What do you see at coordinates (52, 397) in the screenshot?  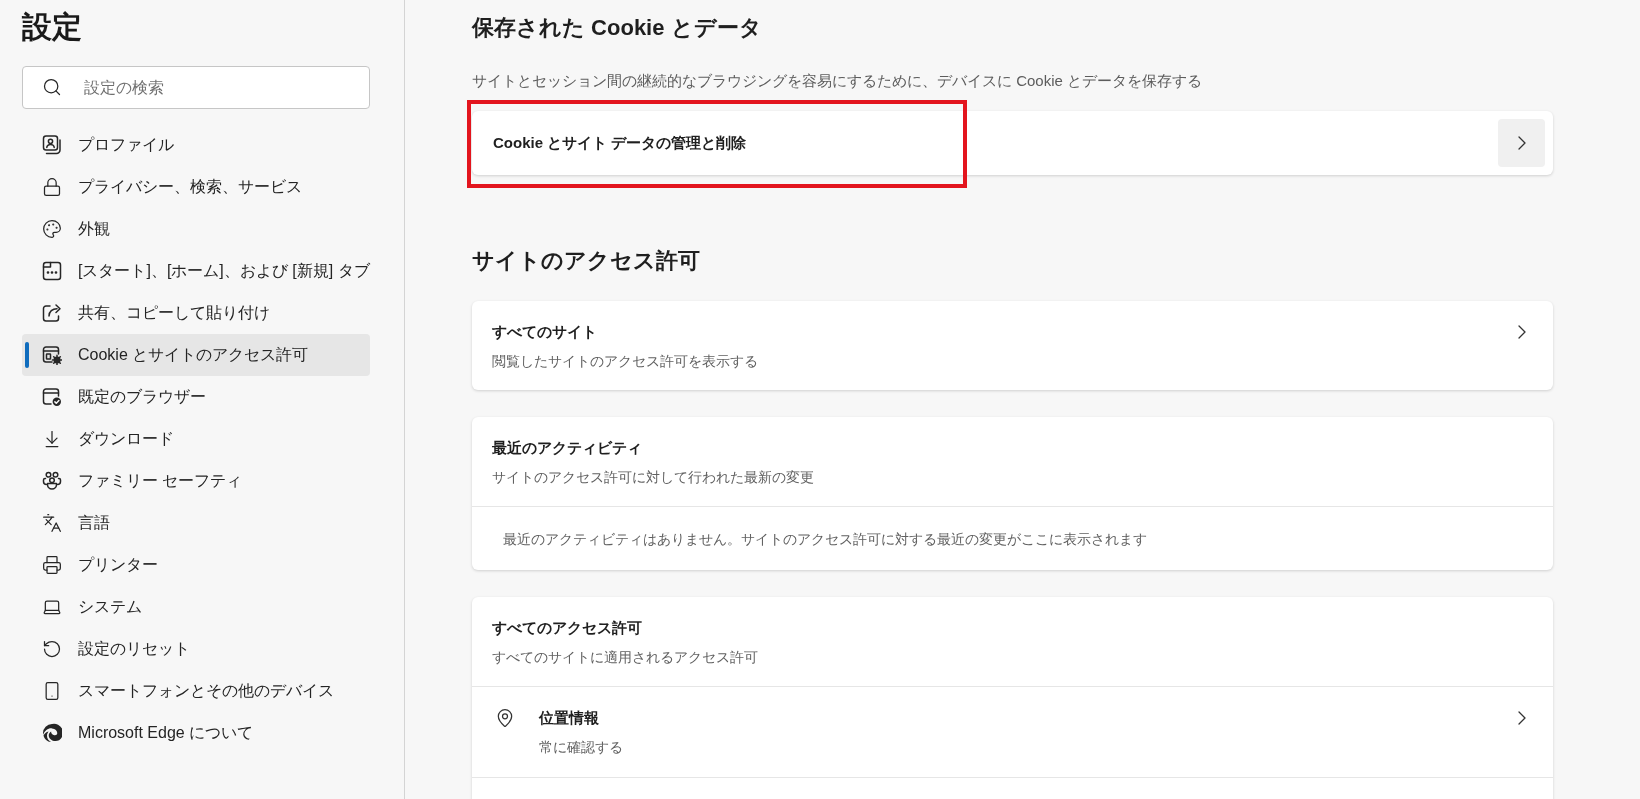 I see `window-check-icon` at bounding box center [52, 397].